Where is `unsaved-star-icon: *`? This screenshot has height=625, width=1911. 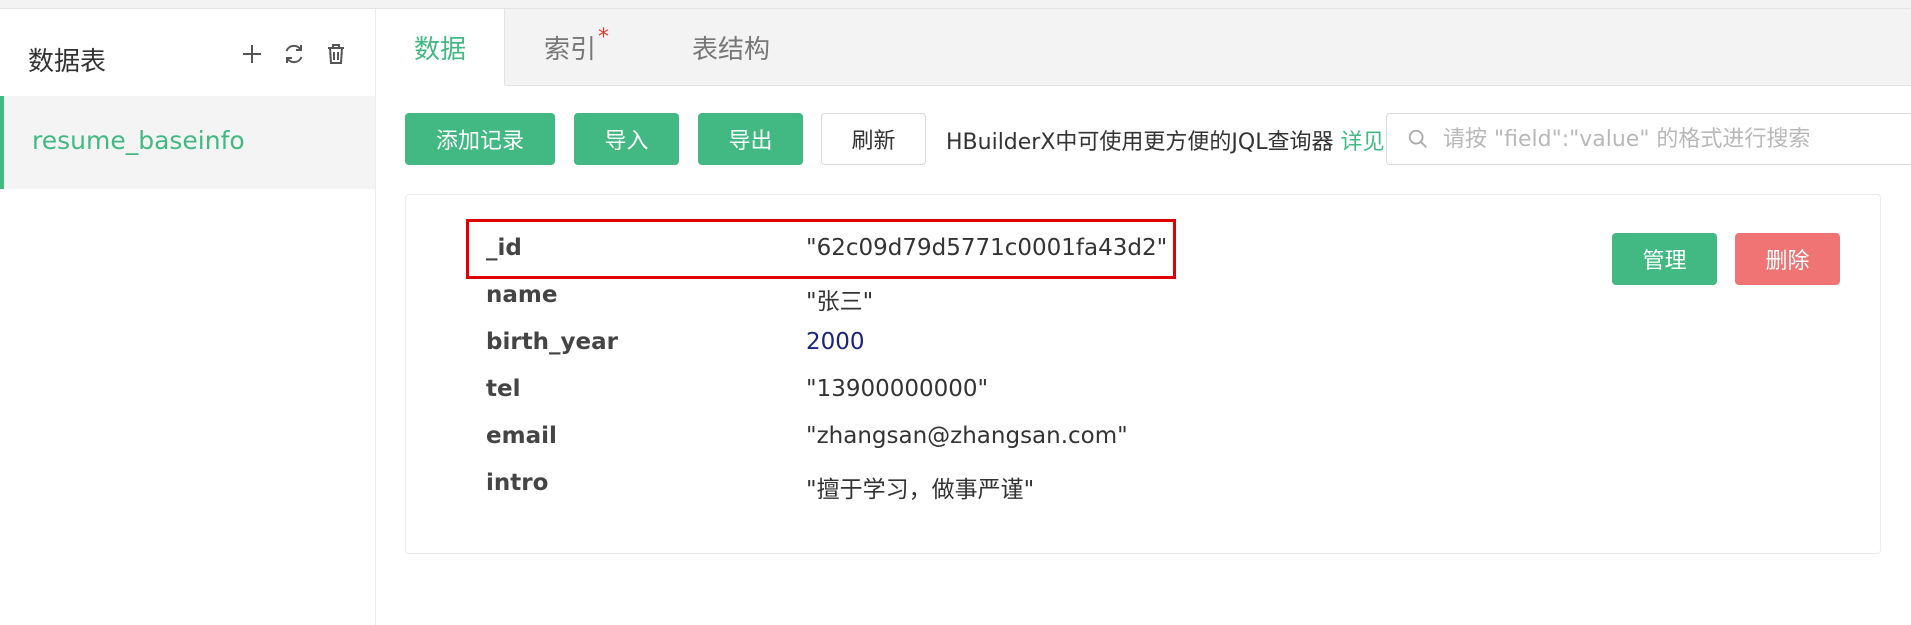
unsaved-star-icon: * is located at coordinates (604, 37).